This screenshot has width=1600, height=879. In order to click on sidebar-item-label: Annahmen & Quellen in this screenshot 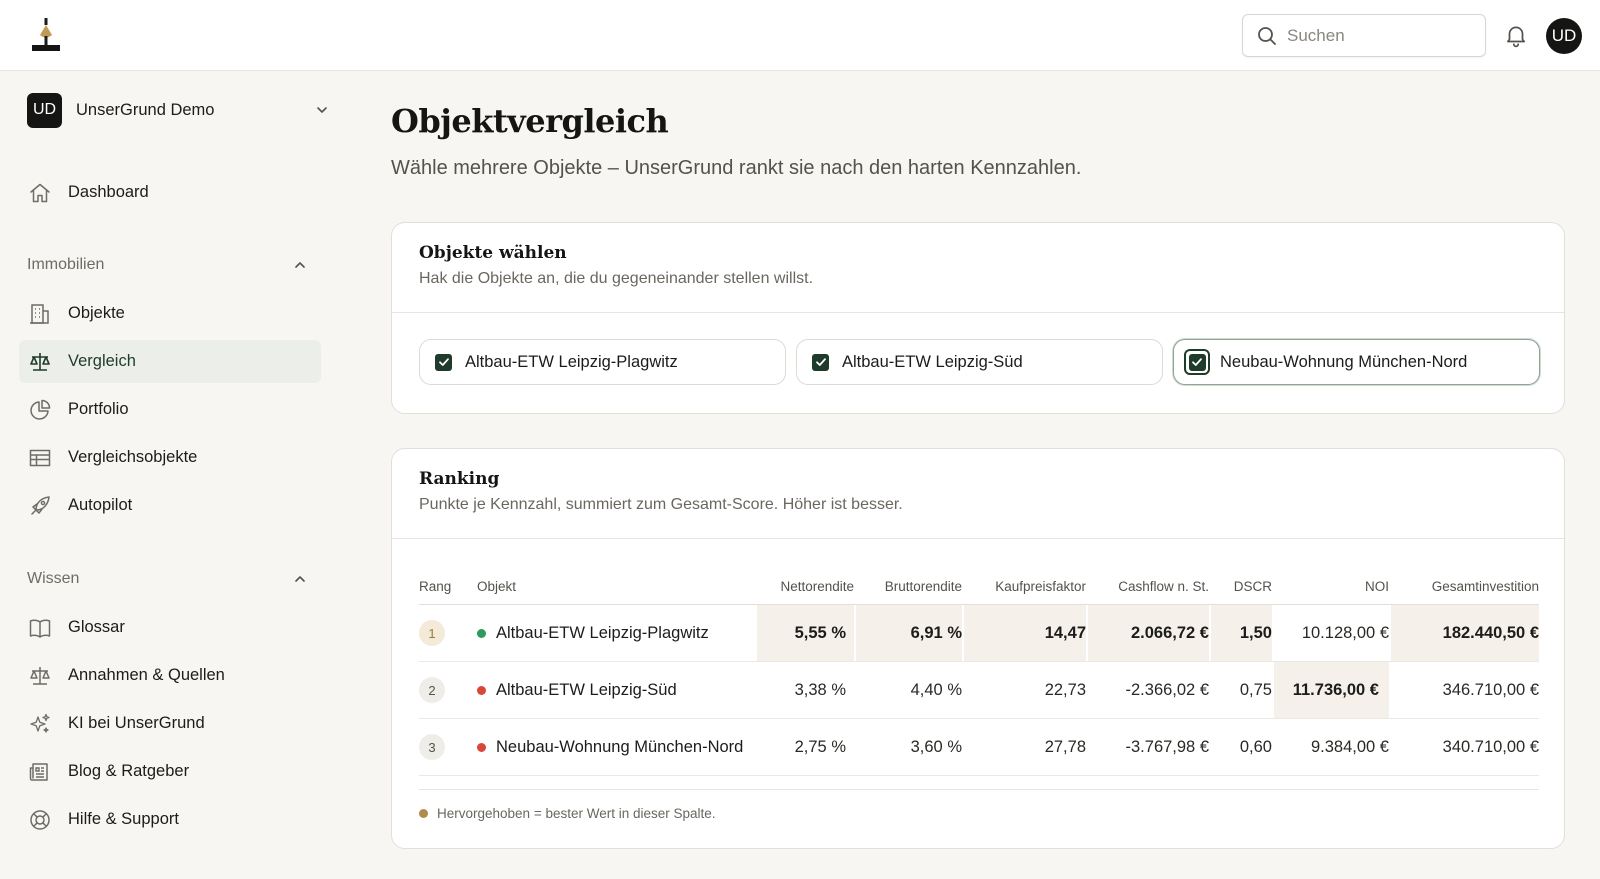, I will do `click(146, 675)`.